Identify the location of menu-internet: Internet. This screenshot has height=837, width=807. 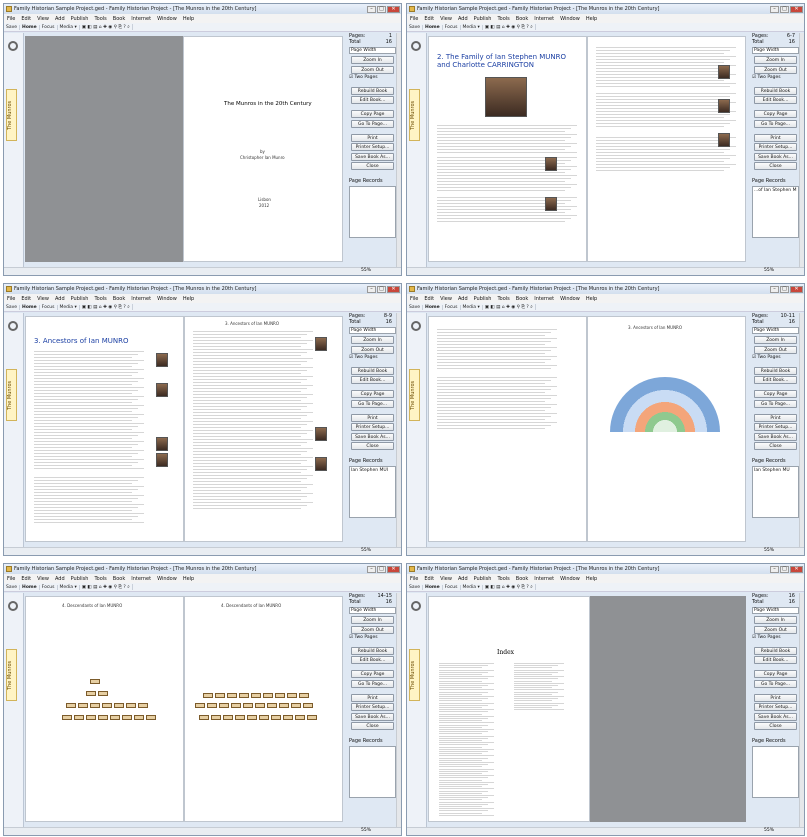
(141, 579).